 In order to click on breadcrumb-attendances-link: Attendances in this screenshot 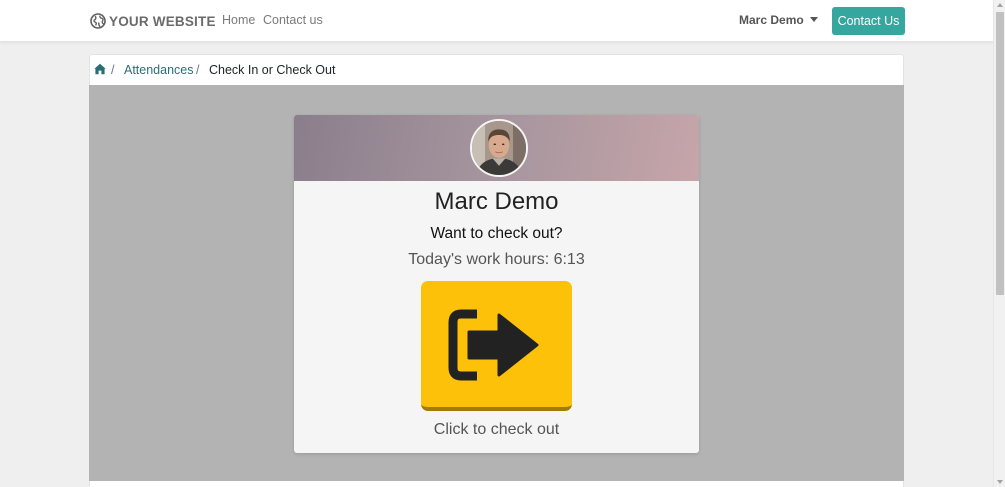, I will do `click(159, 70)`.